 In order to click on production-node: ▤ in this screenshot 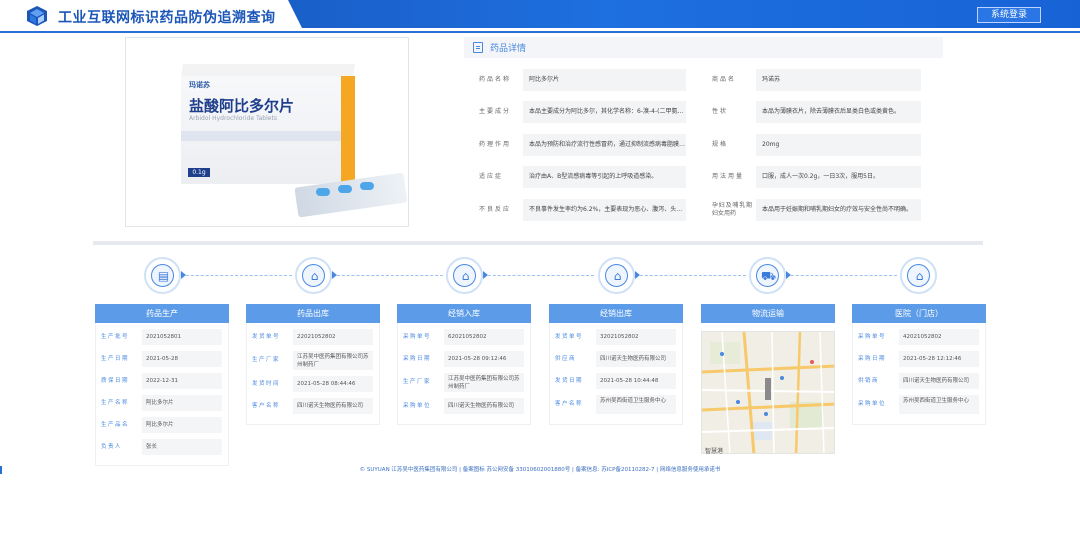, I will do `click(162, 275)`.